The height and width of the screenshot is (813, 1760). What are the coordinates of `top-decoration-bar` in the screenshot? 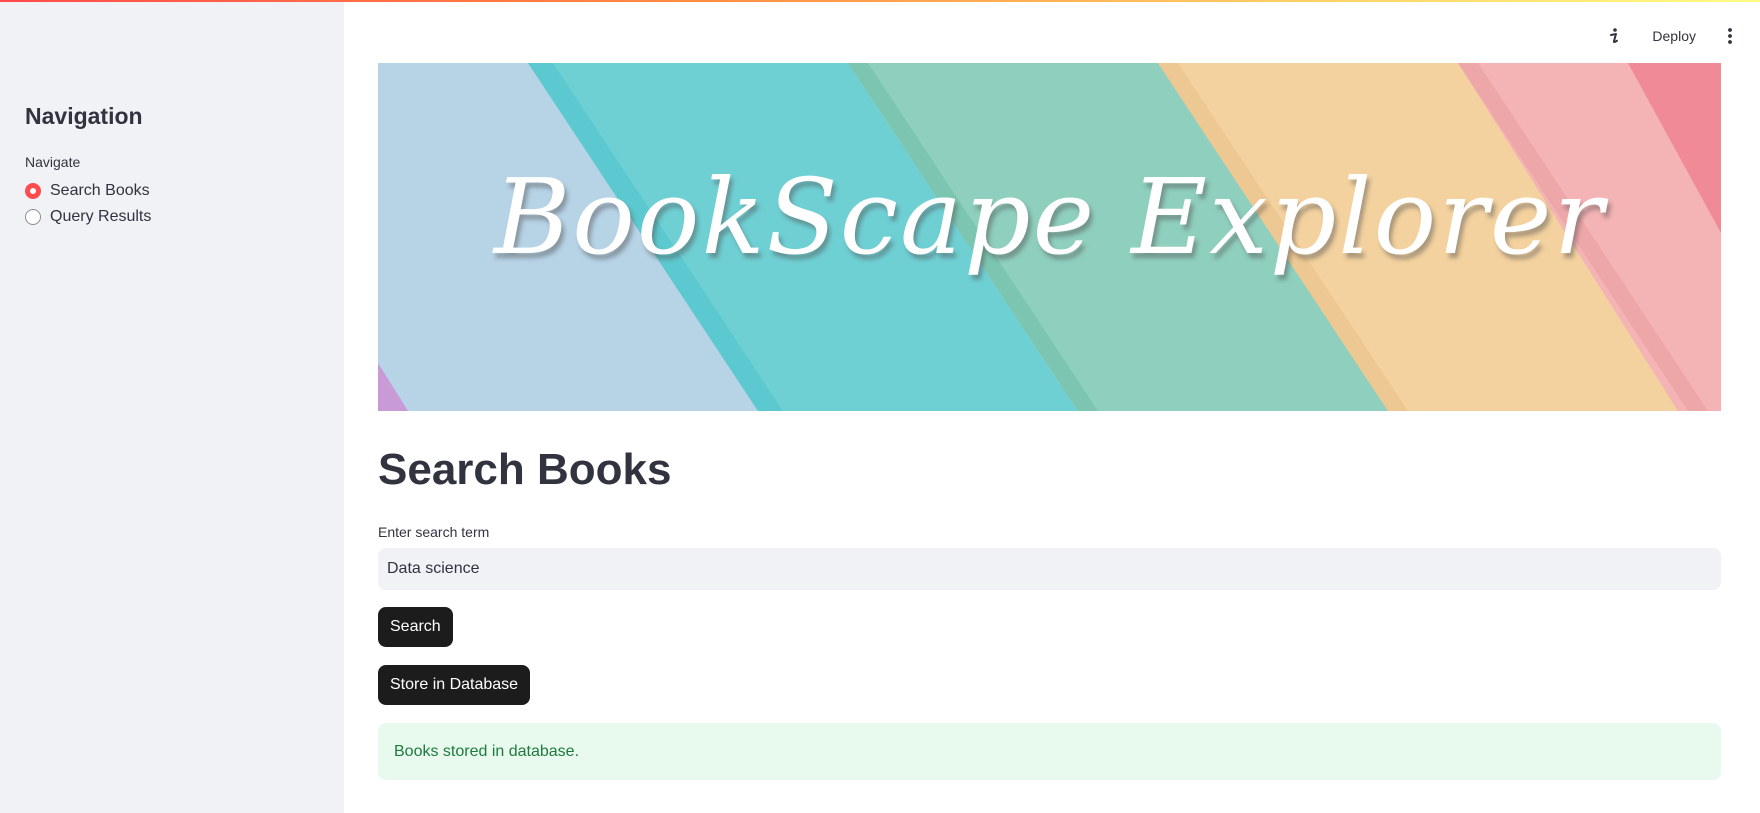 It's located at (880, 1).